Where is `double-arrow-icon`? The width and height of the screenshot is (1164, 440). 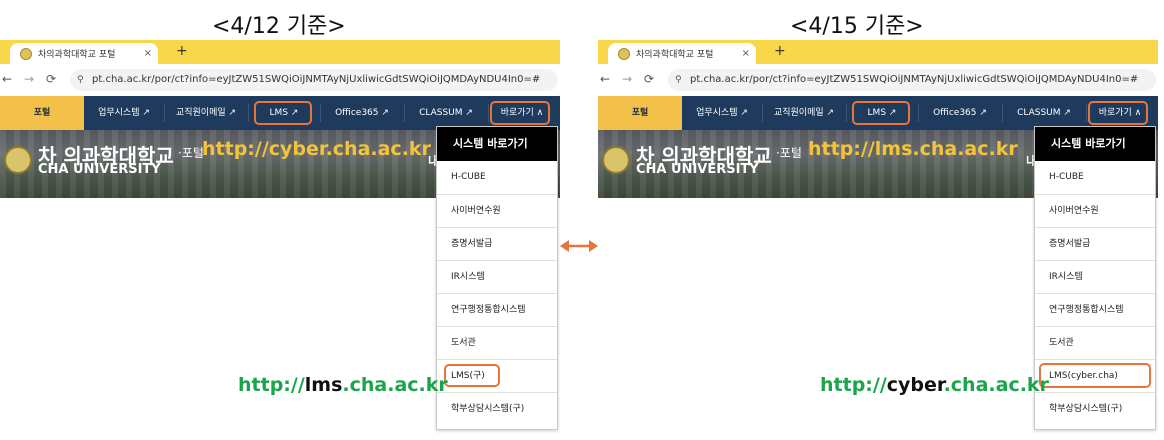
double-arrow-icon is located at coordinates (579, 246).